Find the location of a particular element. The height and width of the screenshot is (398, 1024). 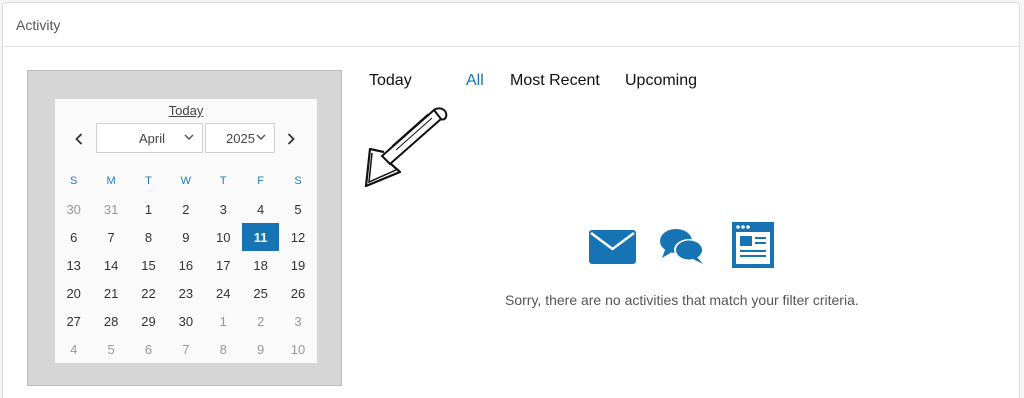

calendar-day: 16 is located at coordinates (185, 265).